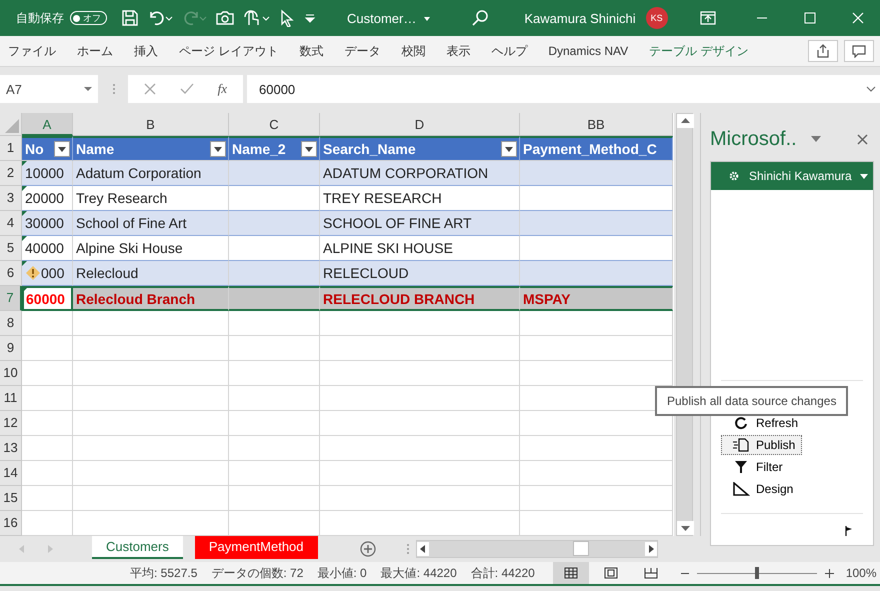 This screenshot has height=591, width=880. What do you see at coordinates (422, 549) in the screenshot?
I see `scroll-left-icon` at bounding box center [422, 549].